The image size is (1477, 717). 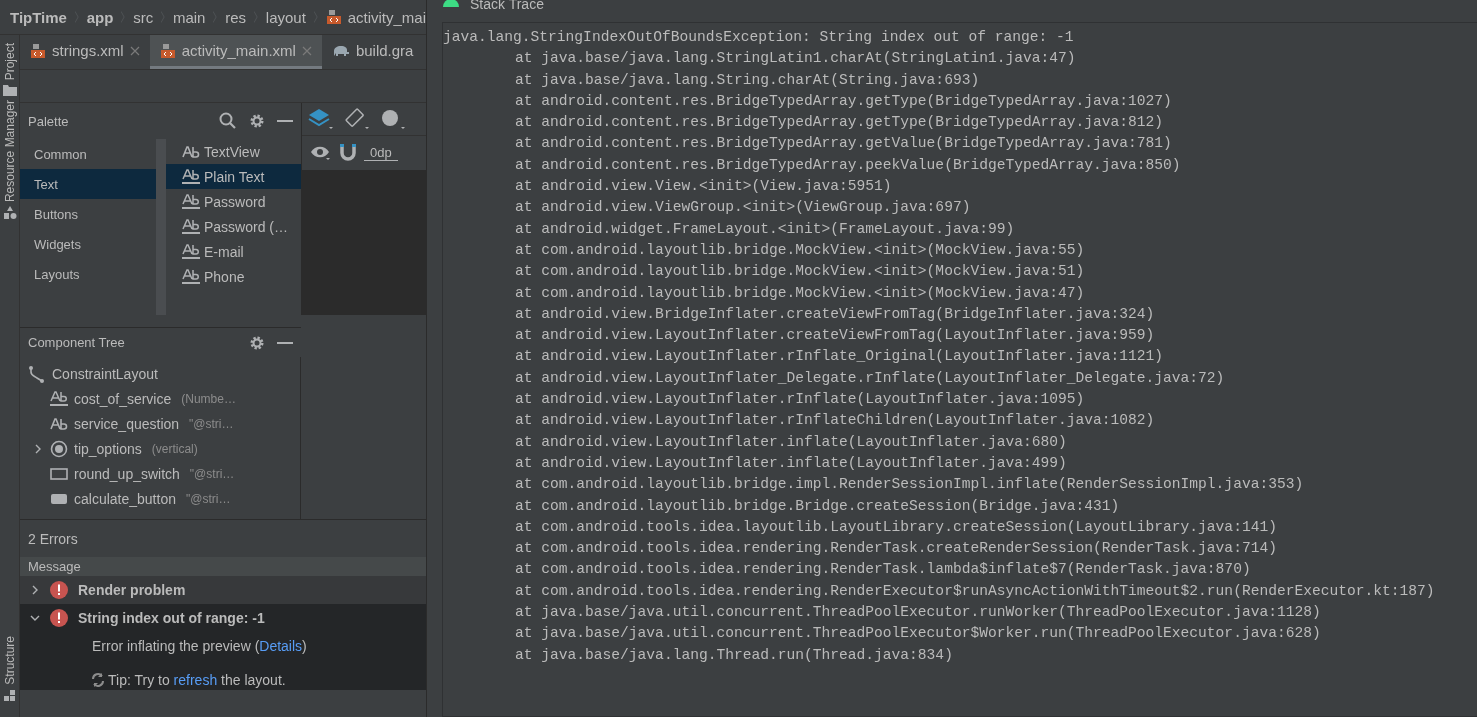 I want to click on refresh-link: refresh, so click(x=195, y=680).